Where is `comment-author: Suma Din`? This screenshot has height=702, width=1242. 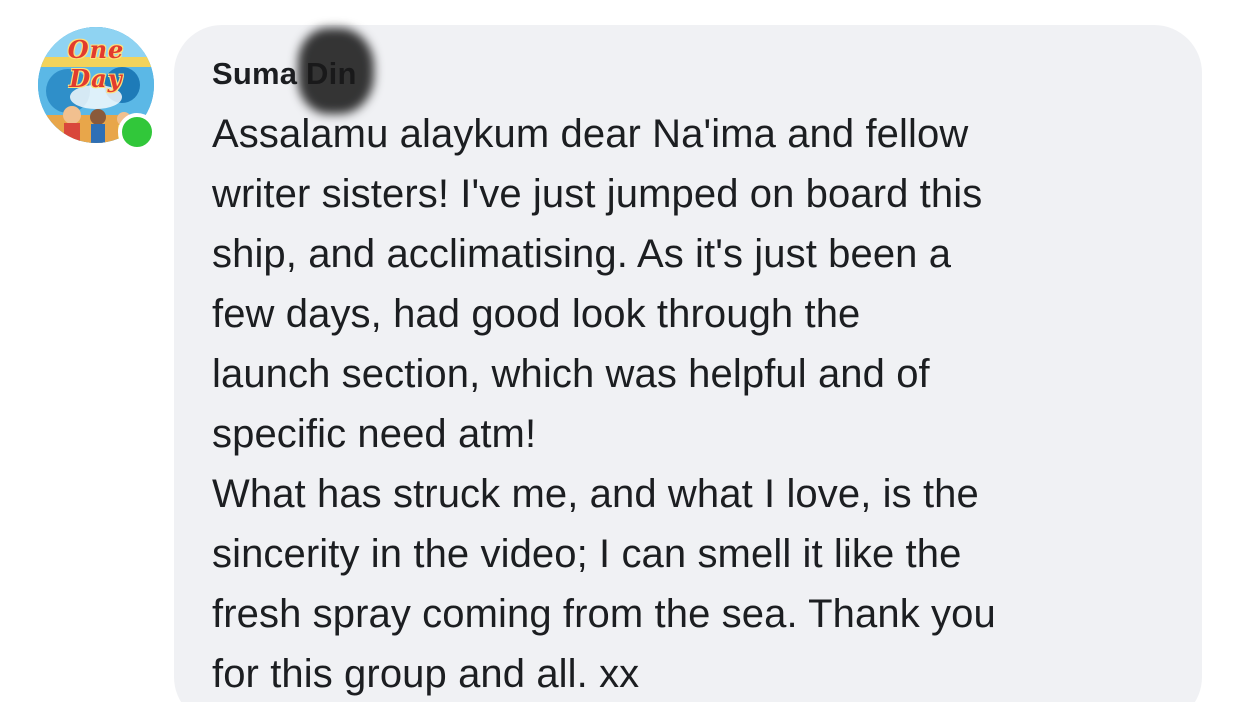 comment-author: Suma Din is located at coordinates (284, 74).